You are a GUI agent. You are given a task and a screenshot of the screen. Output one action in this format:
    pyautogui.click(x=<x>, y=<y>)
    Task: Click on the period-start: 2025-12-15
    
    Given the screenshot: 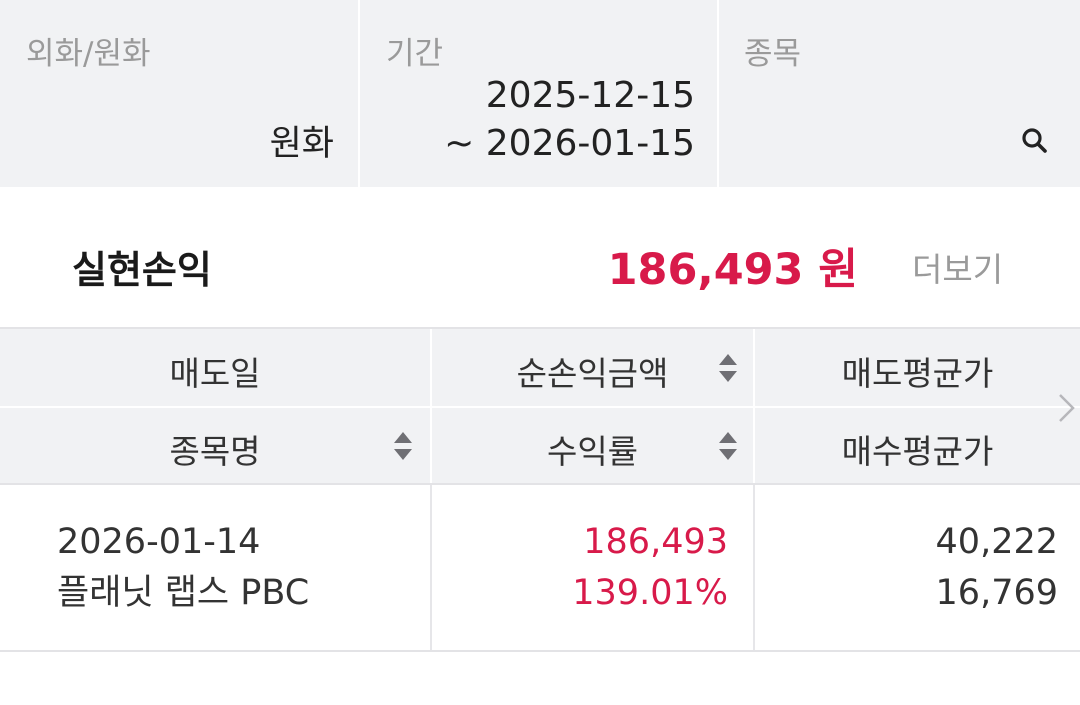 What is the action you would take?
    pyautogui.click(x=590, y=95)
    